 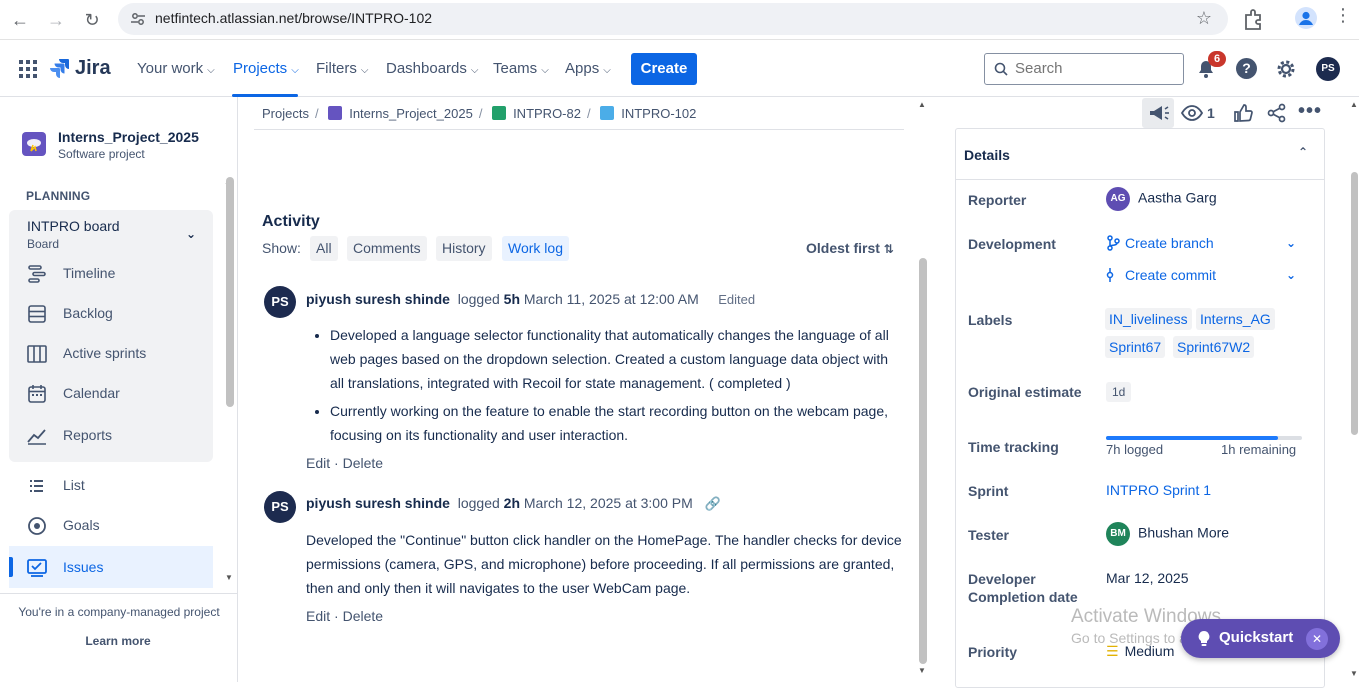 I want to click on tester-value: BM Bhushan More, so click(x=1167, y=534).